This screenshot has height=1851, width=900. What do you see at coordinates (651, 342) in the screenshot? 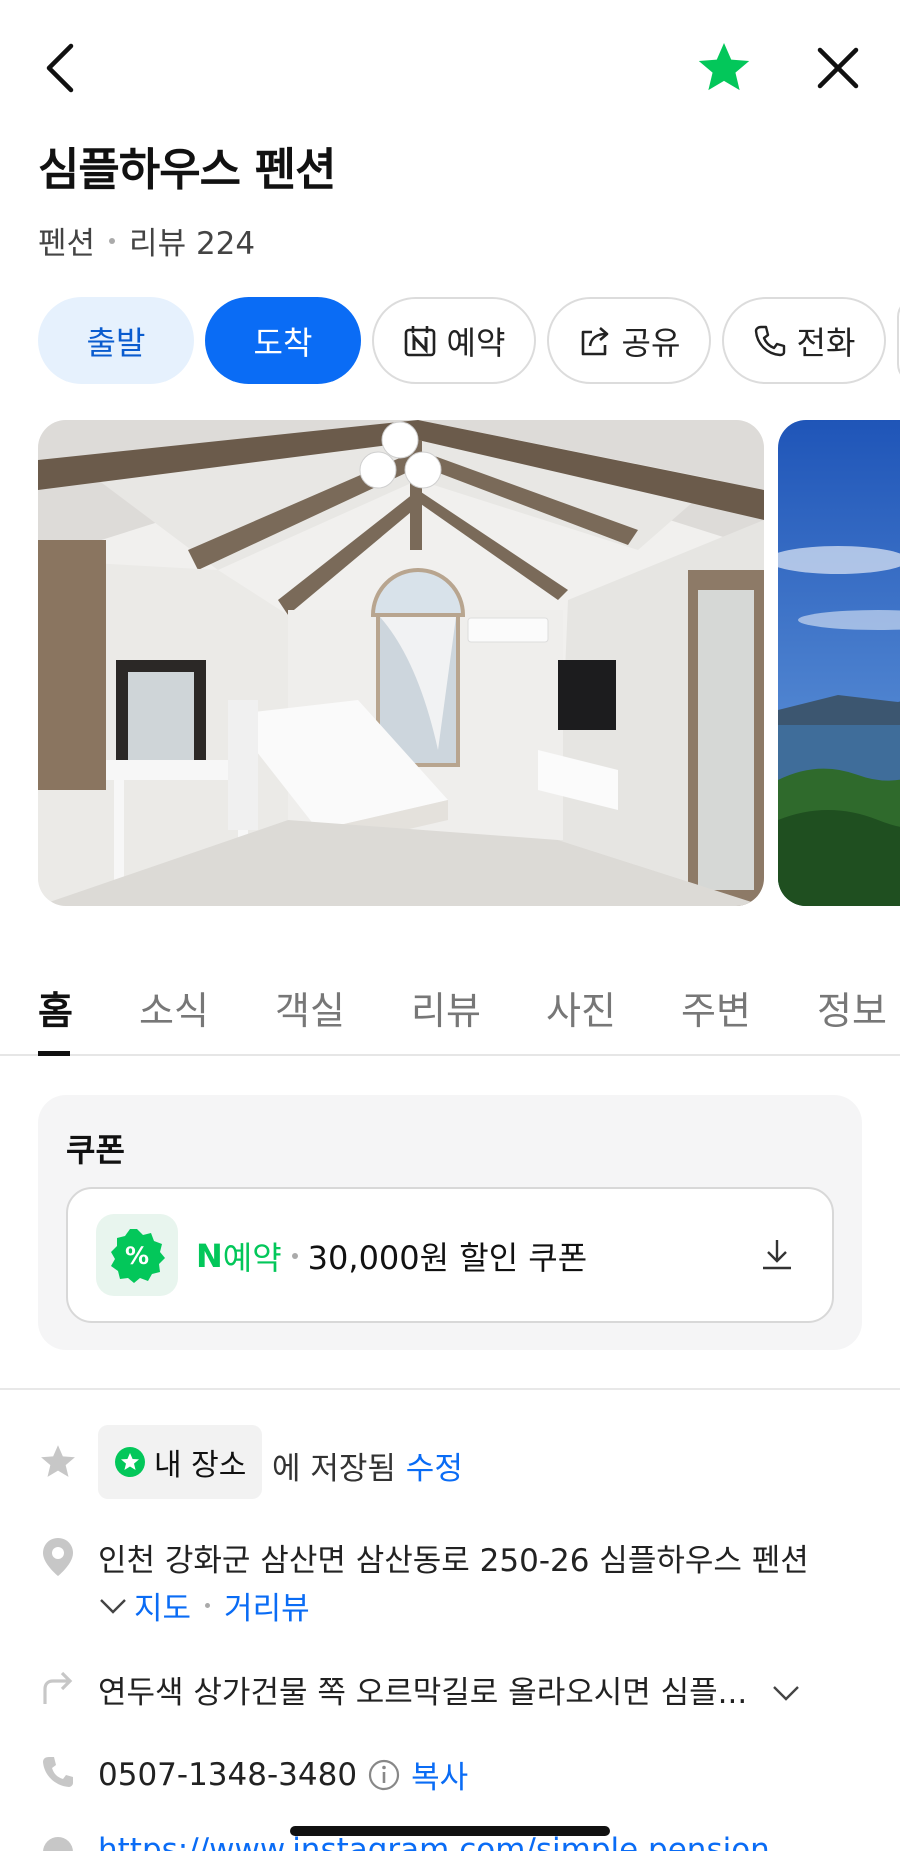
I see `share-label: 공유` at bounding box center [651, 342].